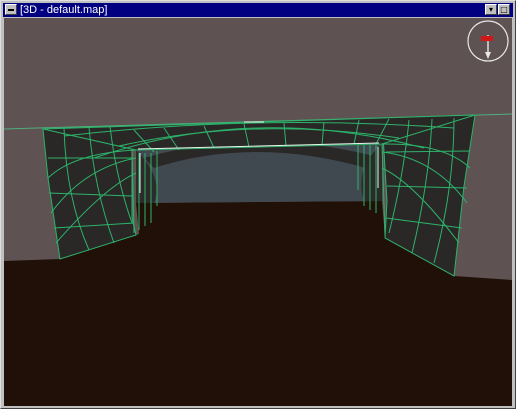 This screenshot has height=409, width=516. Describe the element at coordinates (491, 9) in the screenshot. I see `minimize-button: ▾` at that location.